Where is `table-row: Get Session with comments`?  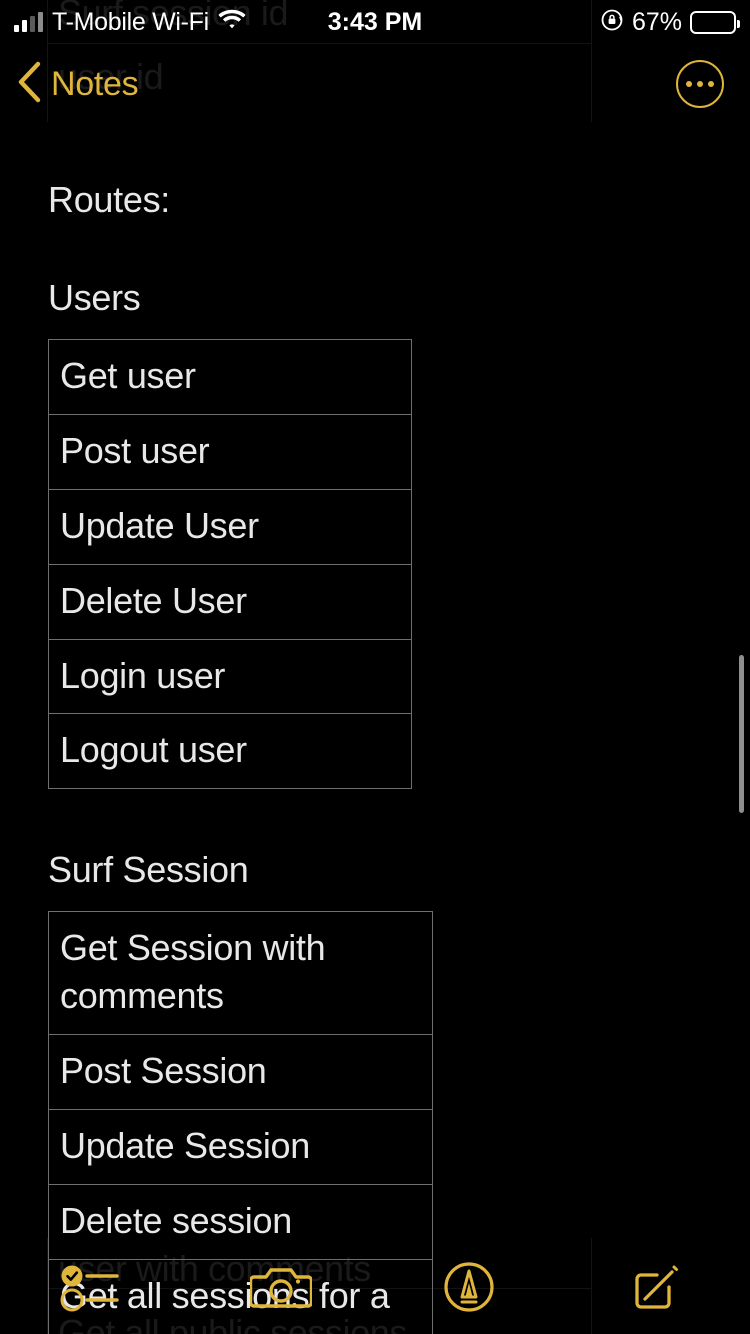 table-row: Get Session with comments is located at coordinates (240, 973).